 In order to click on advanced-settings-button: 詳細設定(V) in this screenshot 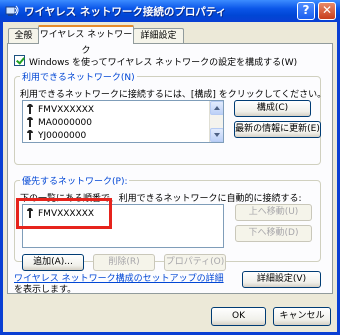, I will do `click(281, 279)`.